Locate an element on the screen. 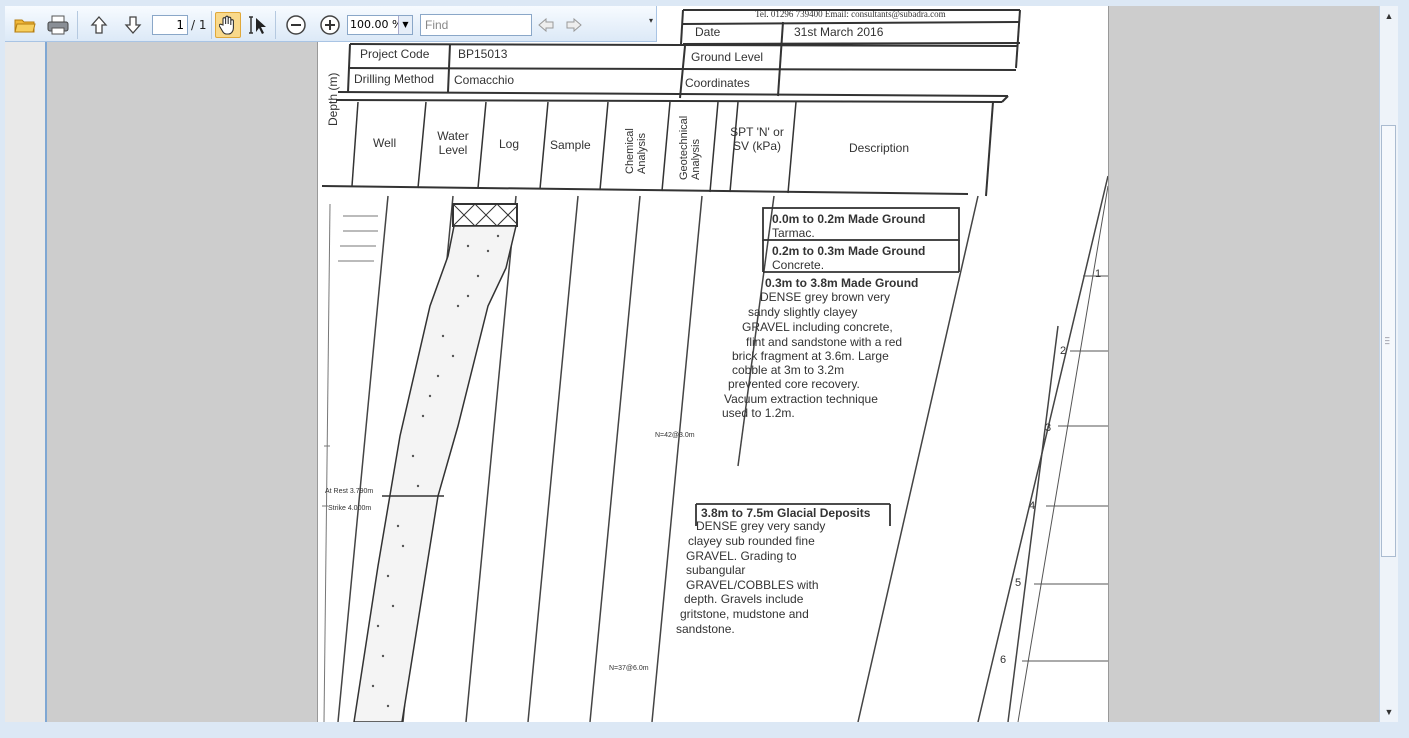  zoom-in-icon is located at coordinates (330, 25).